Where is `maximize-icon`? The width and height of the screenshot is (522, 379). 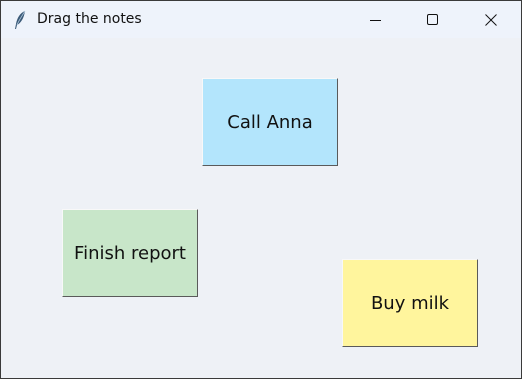
maximize-icon is located at coordinates (433, 19).